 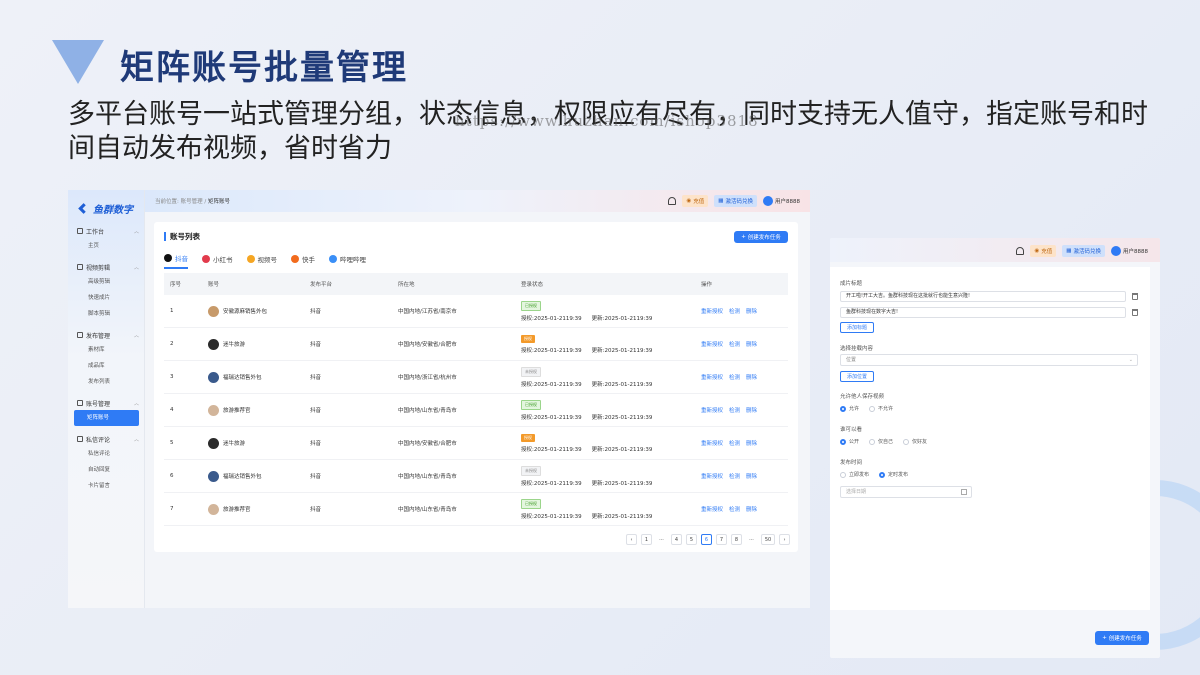 I want to click on sidebar-item: 成品库, so click(x=106, y=366).